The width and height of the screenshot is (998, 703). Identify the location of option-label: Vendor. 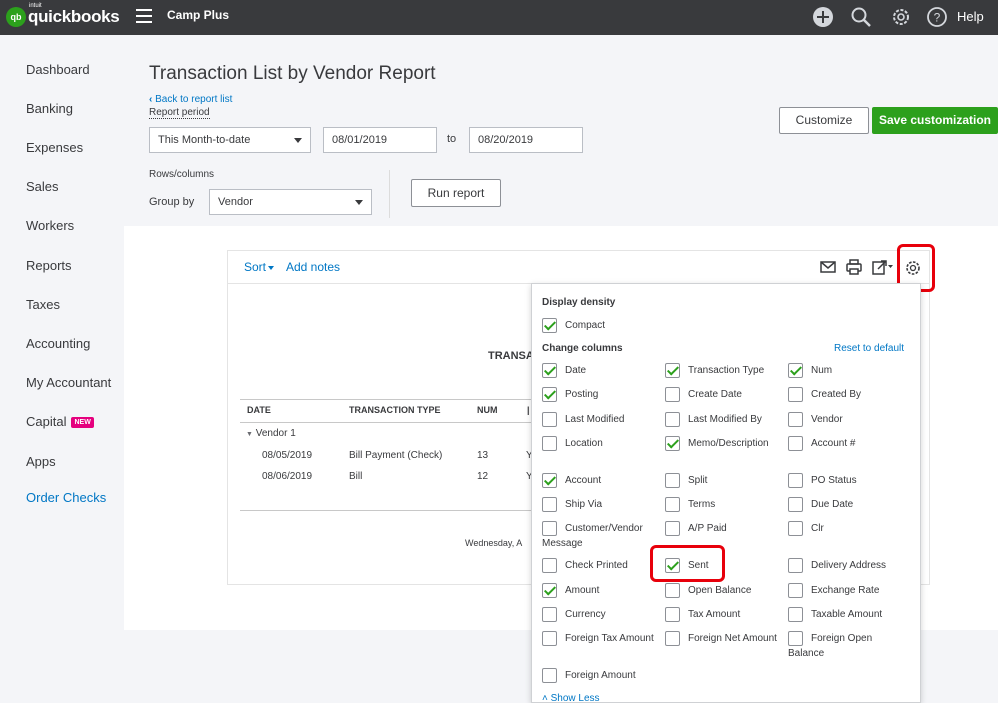
(827, 419).